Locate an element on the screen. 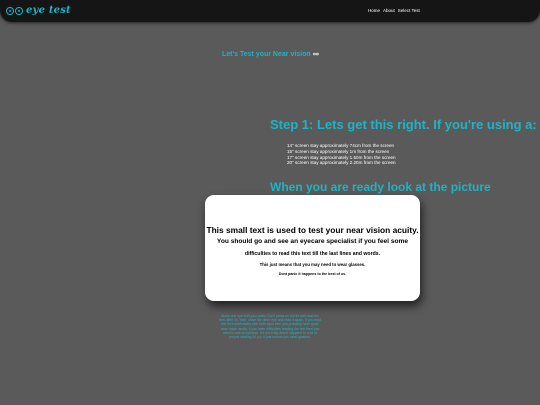 This screenshot has height=405, width=540. logo: eye test is located at coordinates (38, 10).